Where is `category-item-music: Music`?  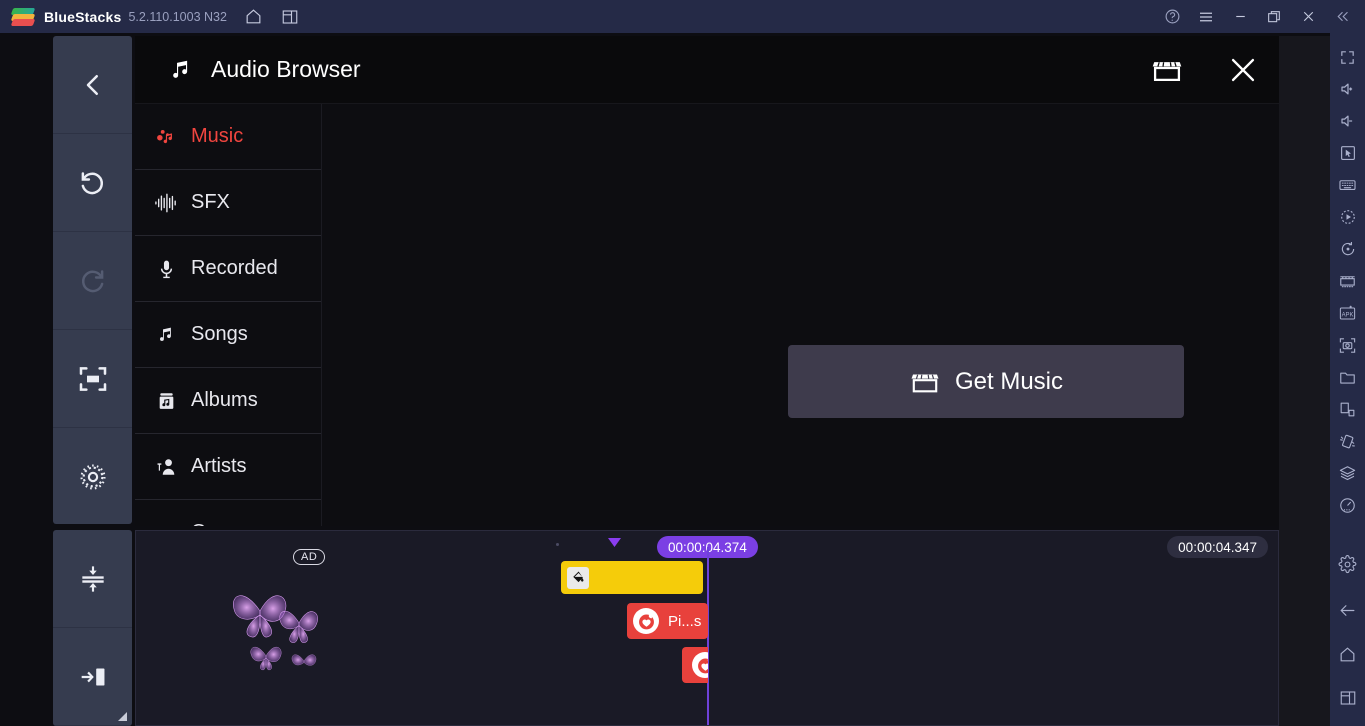 category-item-music: Music is located at coordinates (228, 137).